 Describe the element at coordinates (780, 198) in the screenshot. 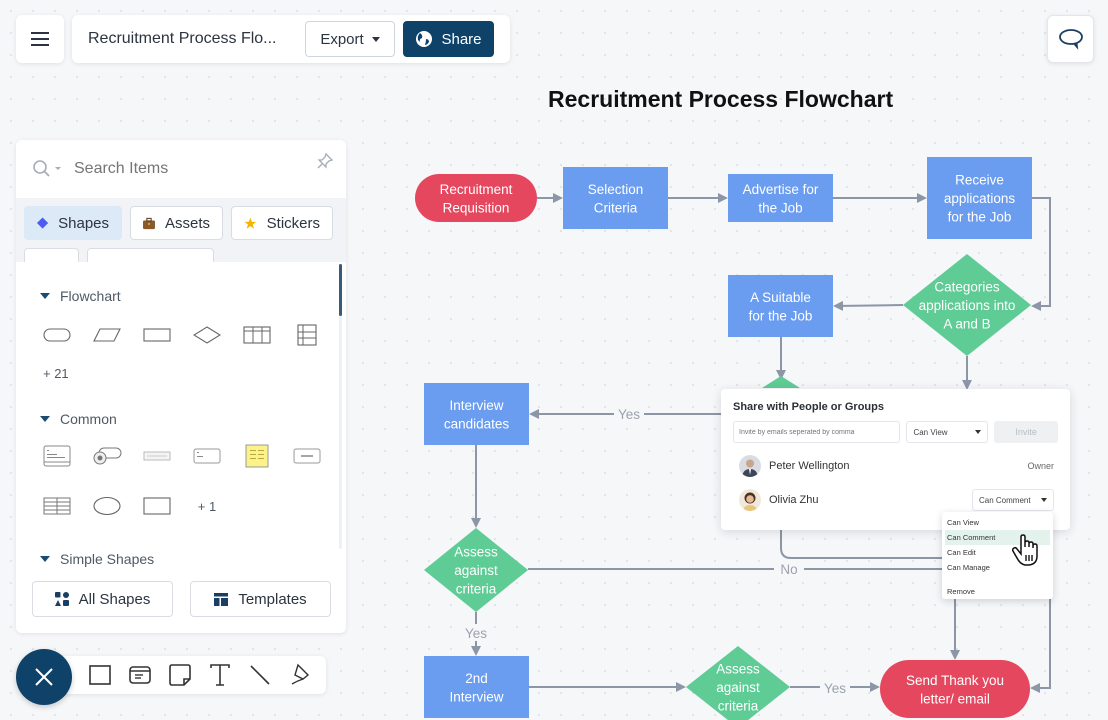

I see `node-advertise: Advertise for the Job` at that location.